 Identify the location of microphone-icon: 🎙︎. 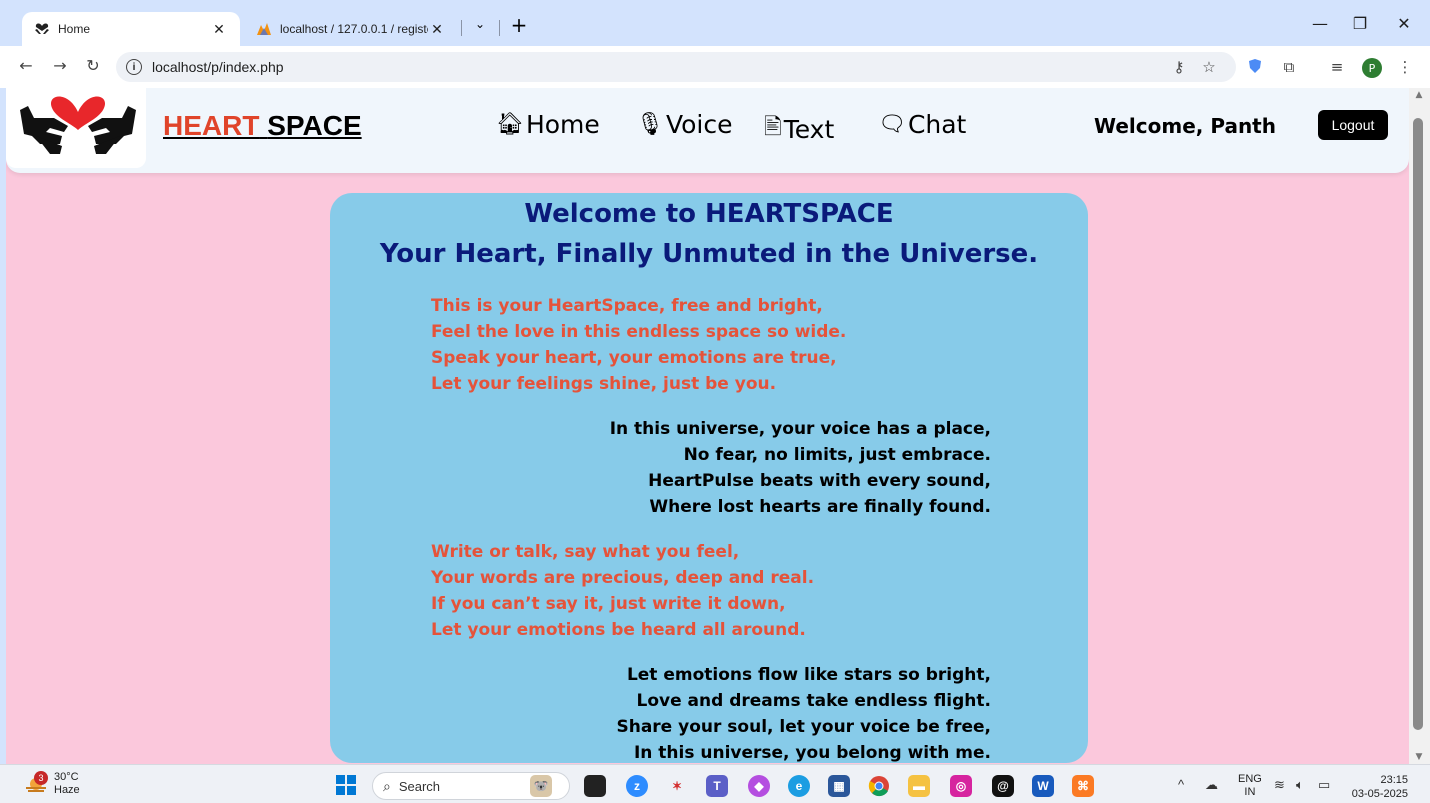
(650, 124).